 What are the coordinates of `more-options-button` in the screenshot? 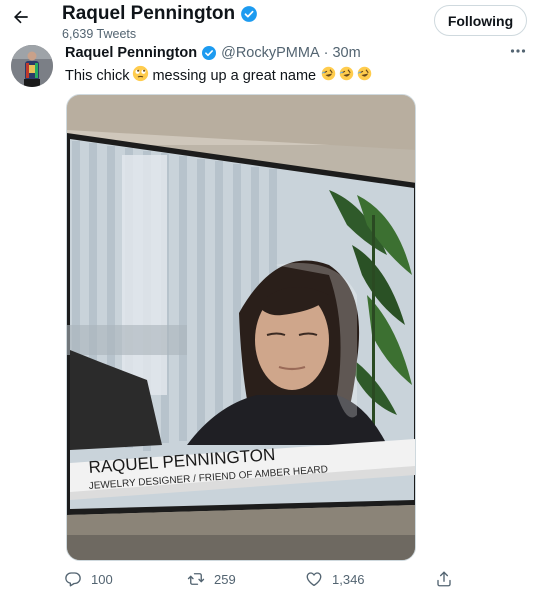 It's located at (518, 51).